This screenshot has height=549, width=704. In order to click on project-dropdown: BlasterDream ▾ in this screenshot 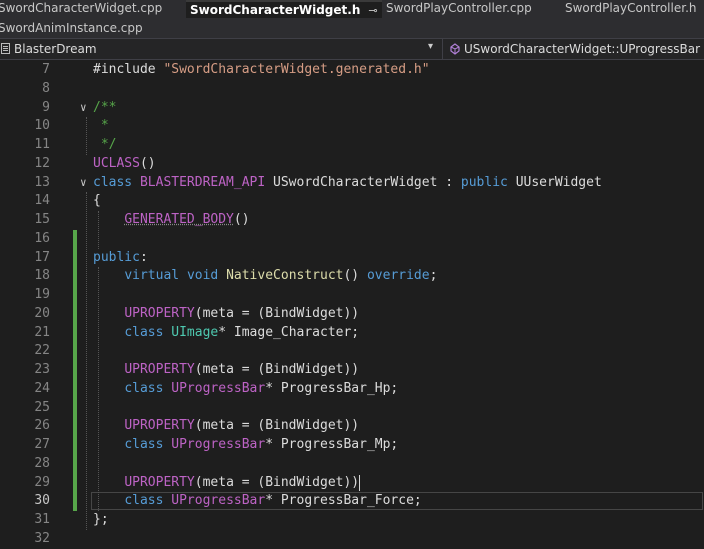, I will do `click(221, 49)`.